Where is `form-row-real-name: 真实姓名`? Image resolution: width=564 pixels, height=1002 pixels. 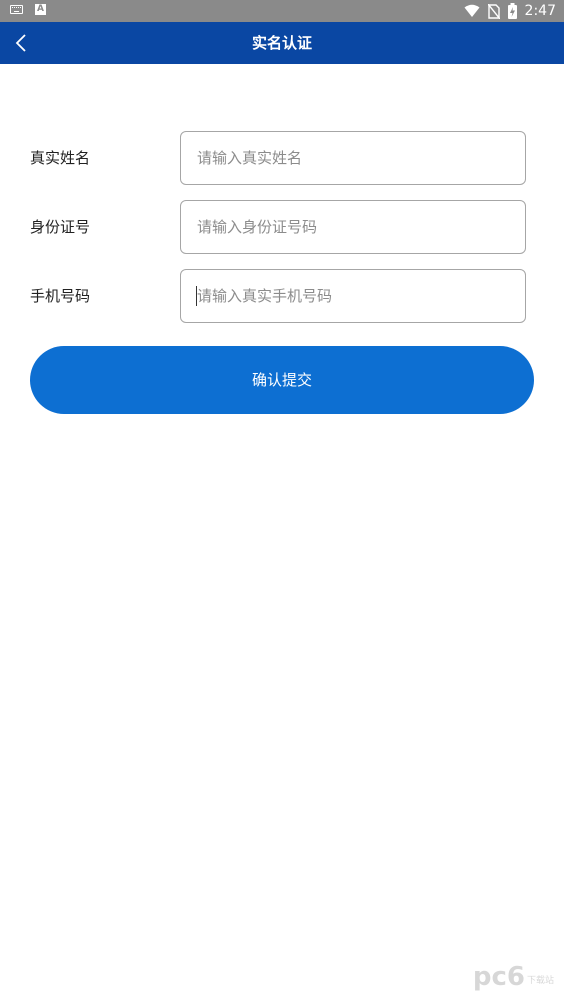
form-row-real-name: 真实姓名 is located at coordinates (282, 158).